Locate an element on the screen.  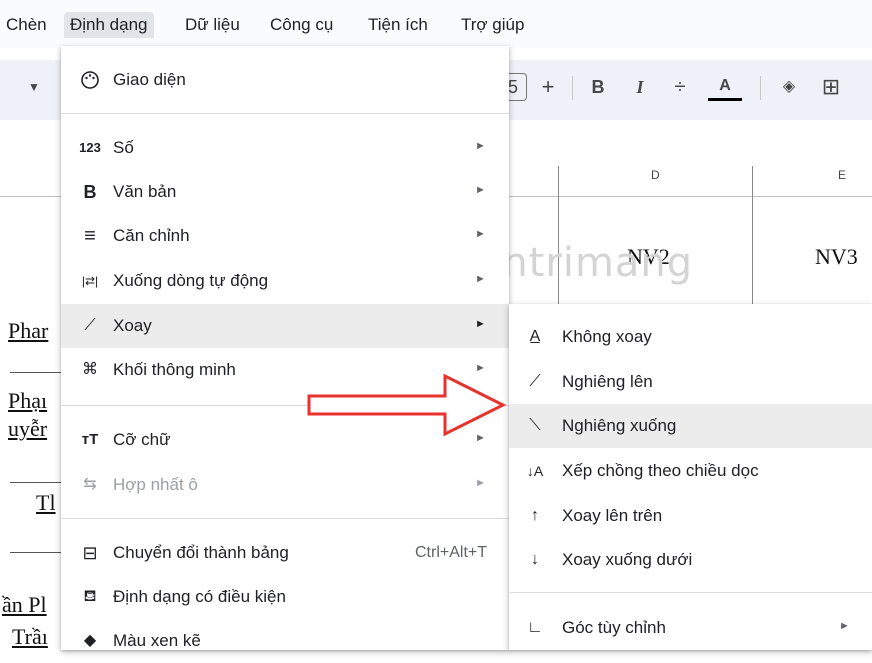
submenu-item-rotate-down: ↓ Xoay xuống dưới is located at coordinates (690, 560).